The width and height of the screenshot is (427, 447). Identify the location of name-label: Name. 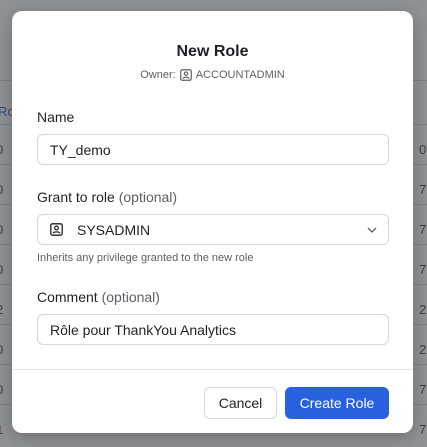
(56, 117).